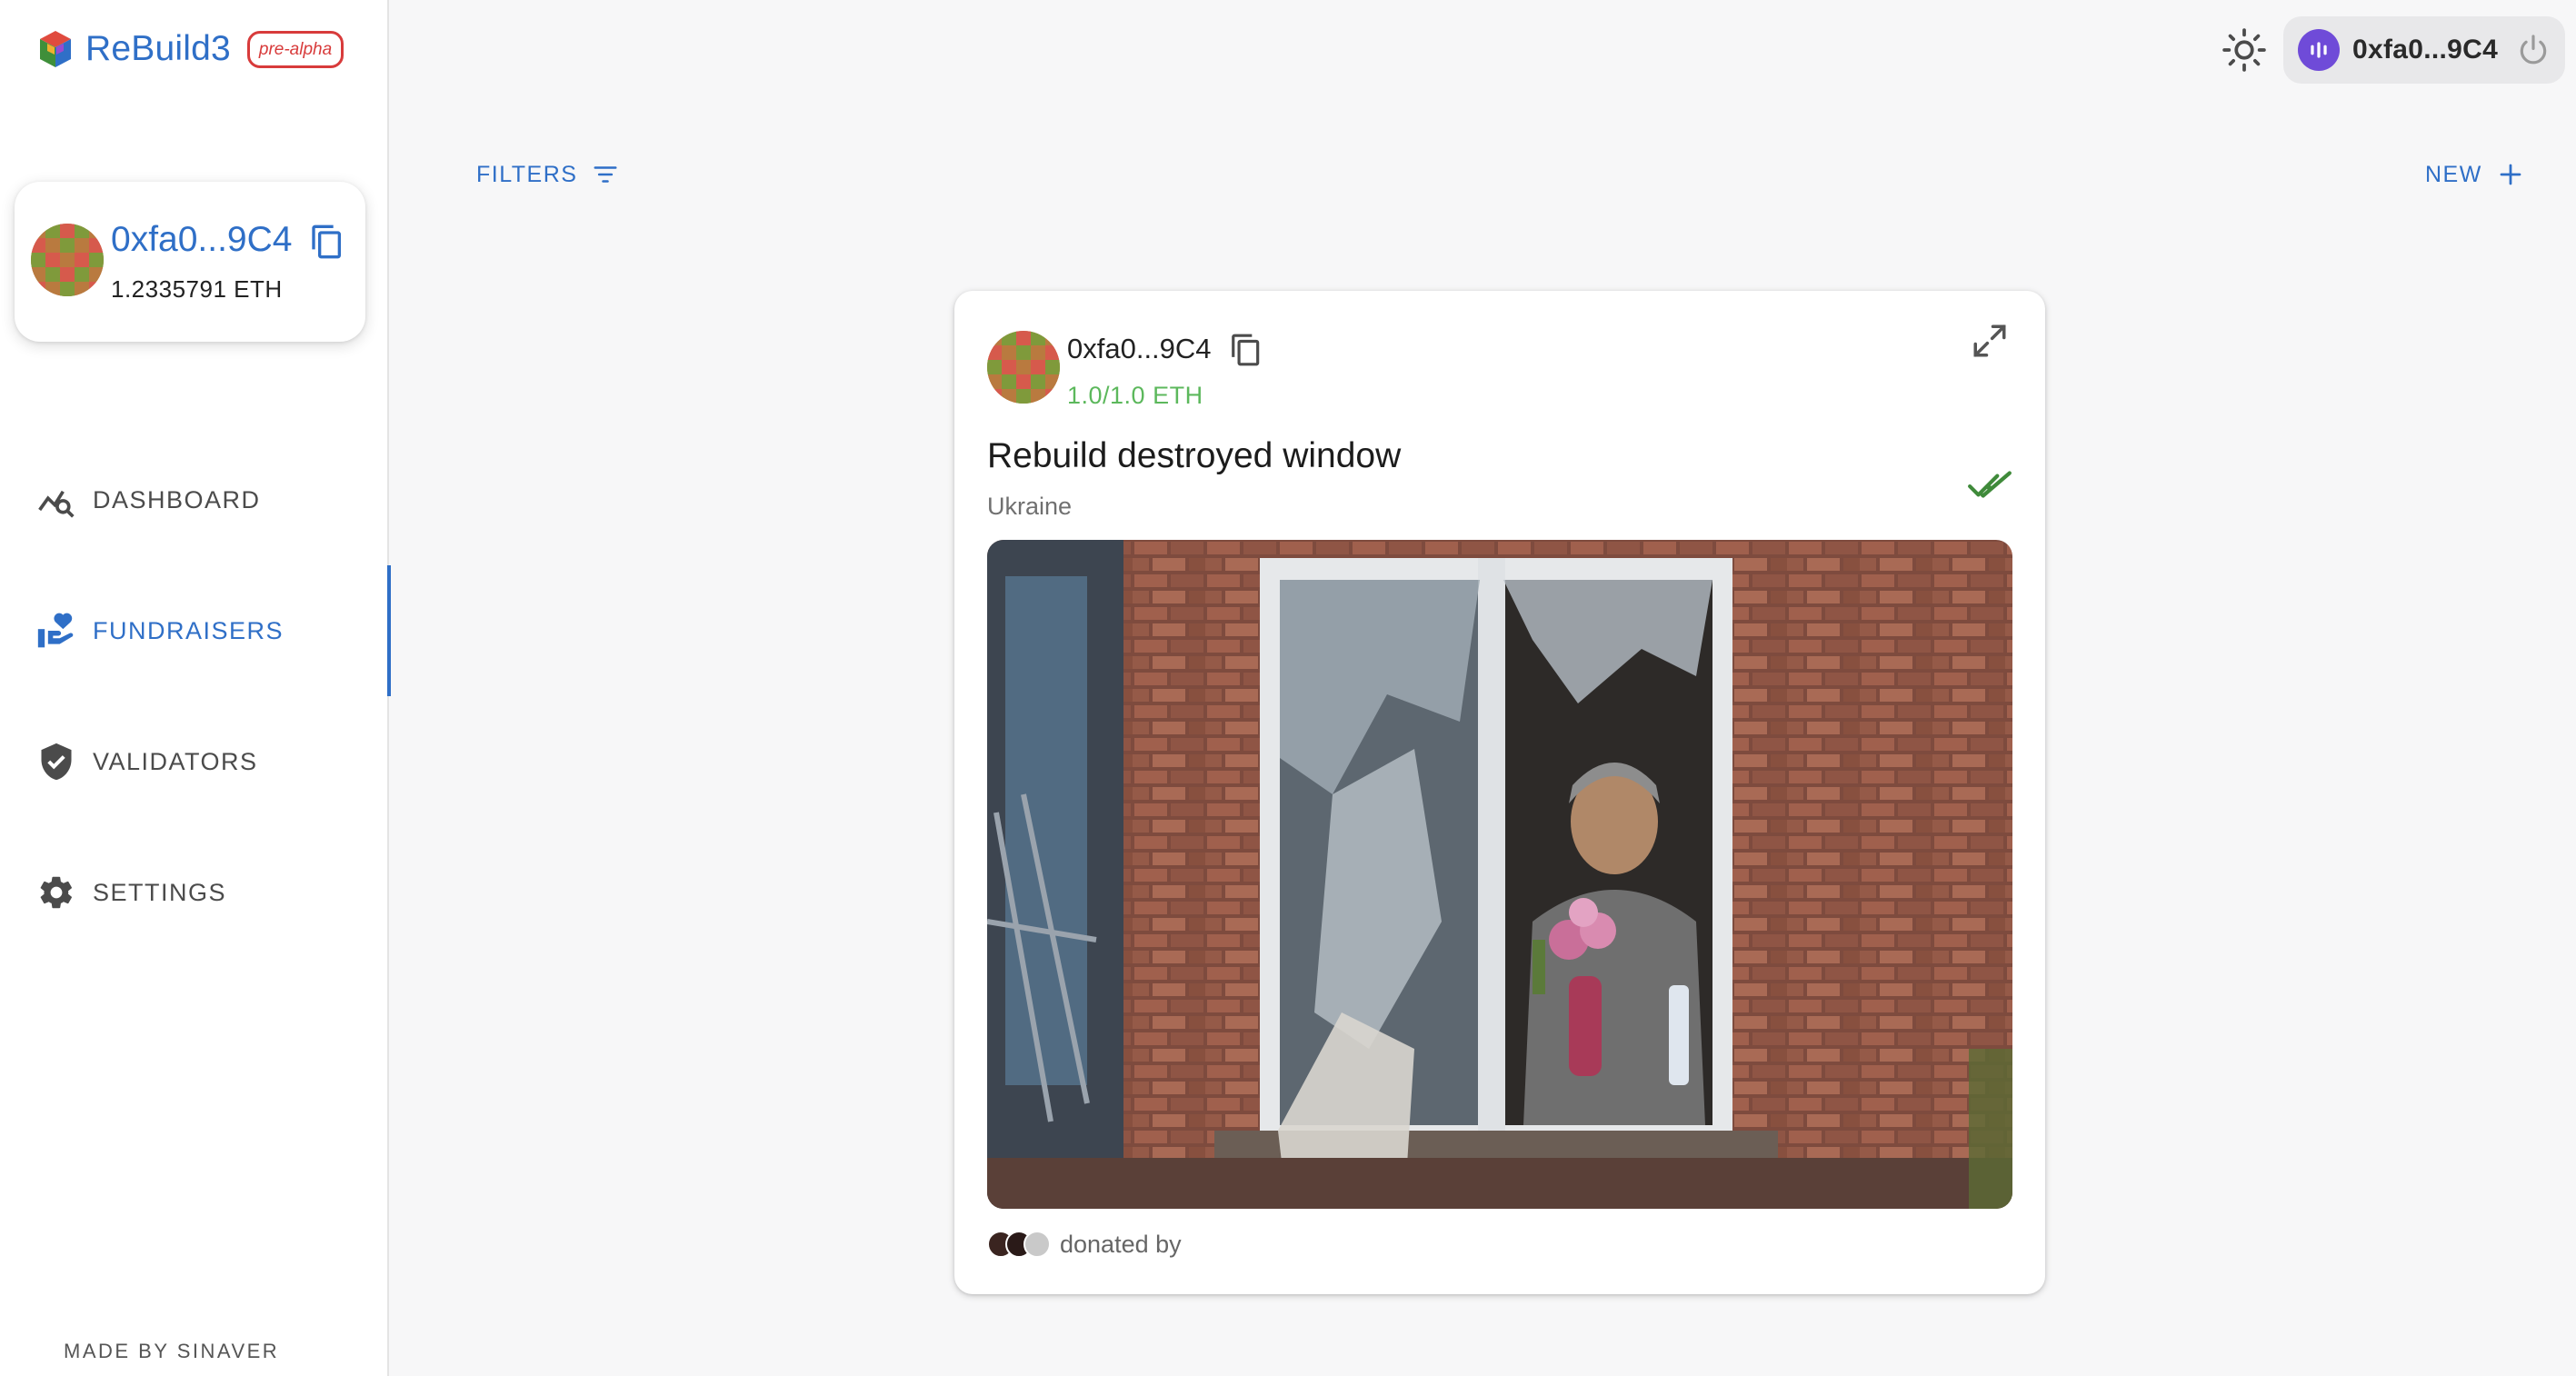 The width and height of the screenshot is (2576, 1376). Describe the element at coordinates (2319, 50) in the screenshot. I see `wallet-connect-icon` at that location.